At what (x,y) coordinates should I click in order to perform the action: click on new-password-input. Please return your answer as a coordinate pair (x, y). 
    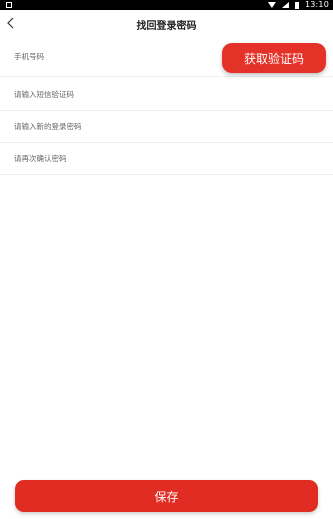
    Looking at the image, I should click on (114, 126).